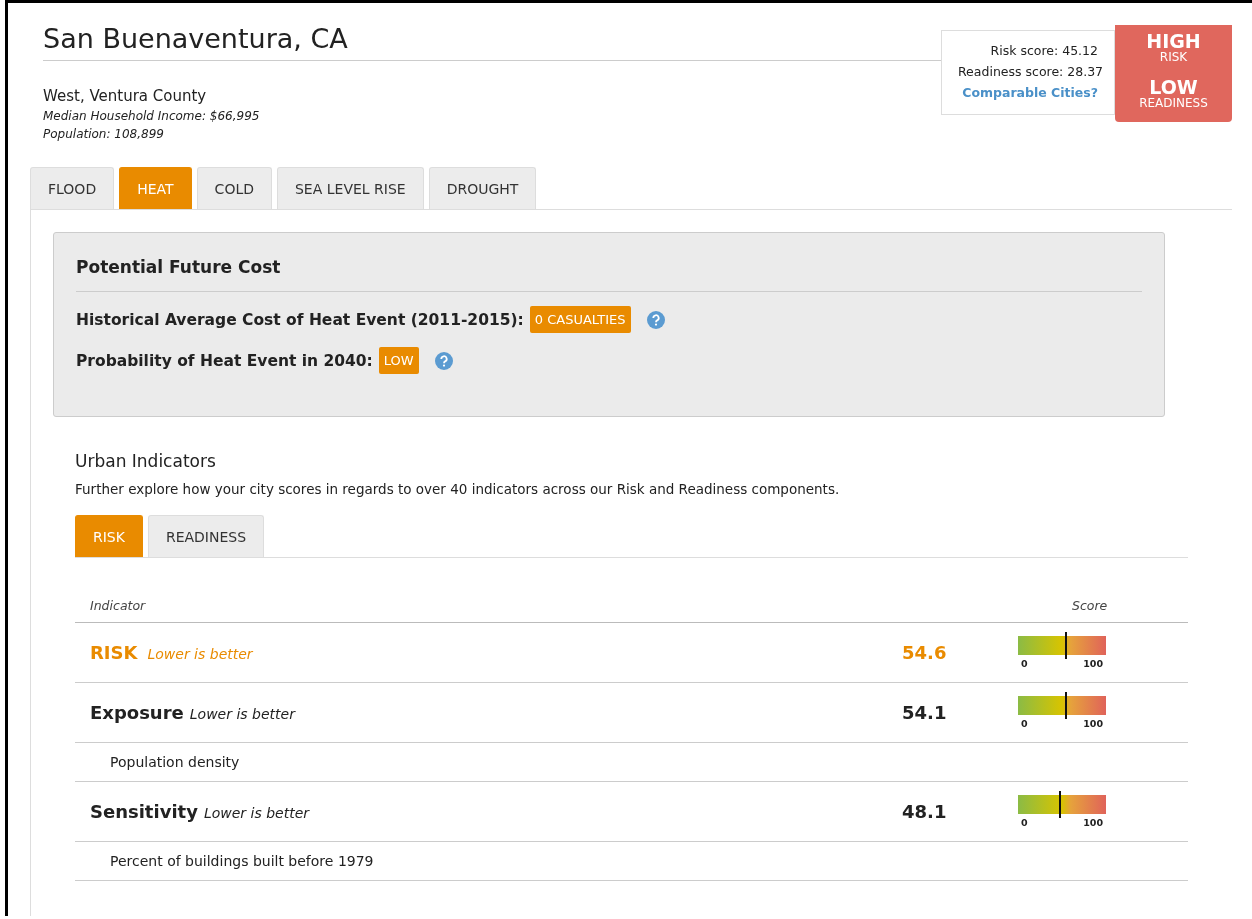  Describe the element at coordinates (137, 712) in the screenshot. I see `indicator-name: Exposure` at that location.